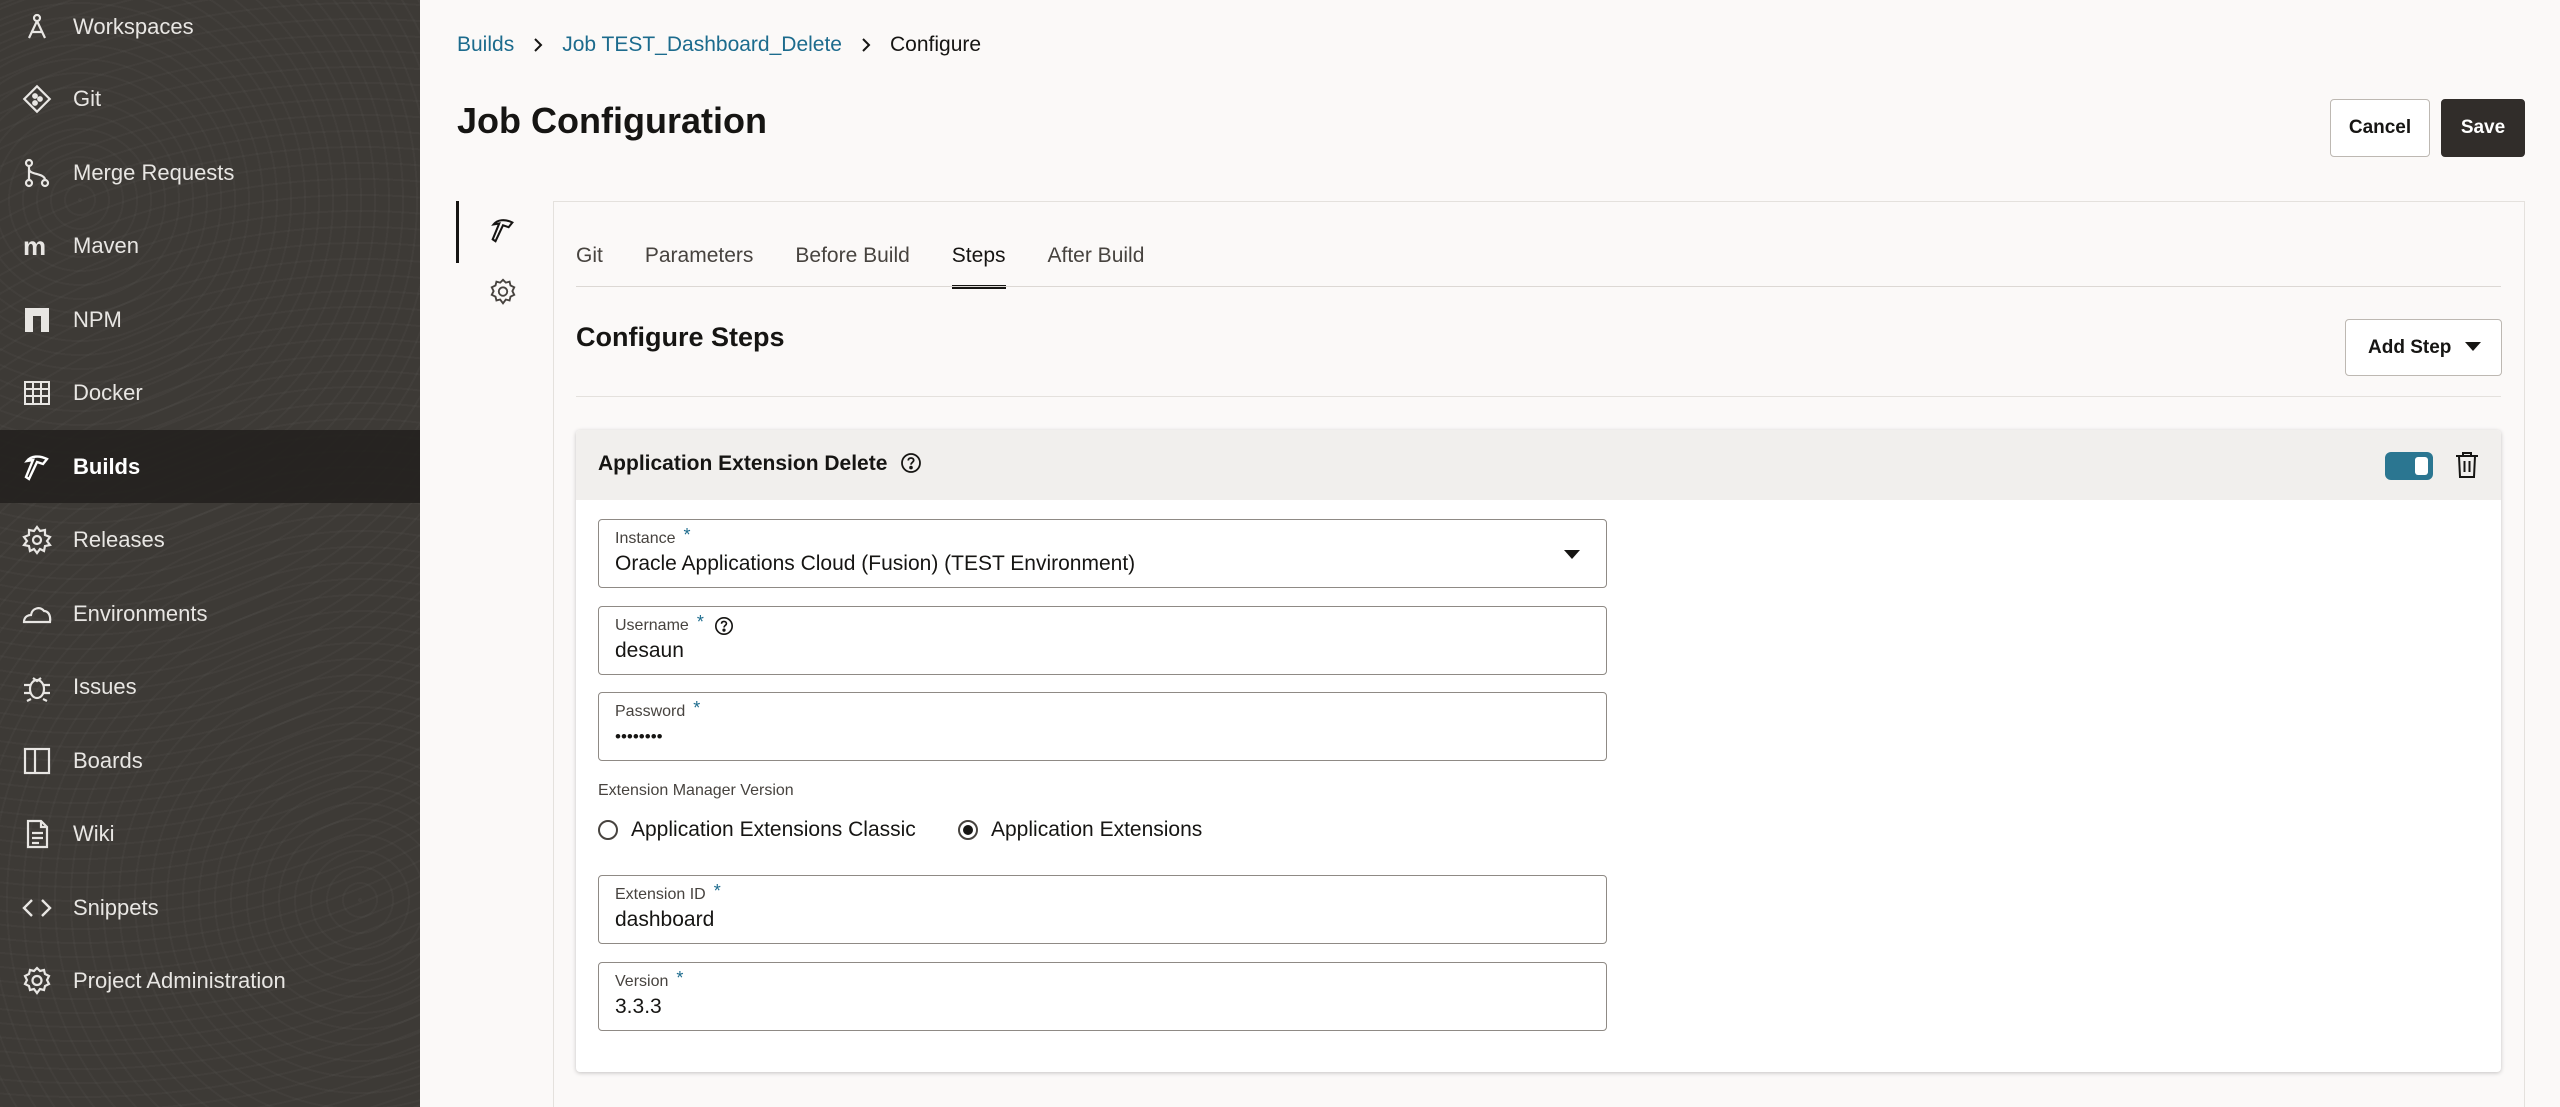  Describe the element at coordinates (1538, 396) in the screenshot. I see `section-divider` at that location.